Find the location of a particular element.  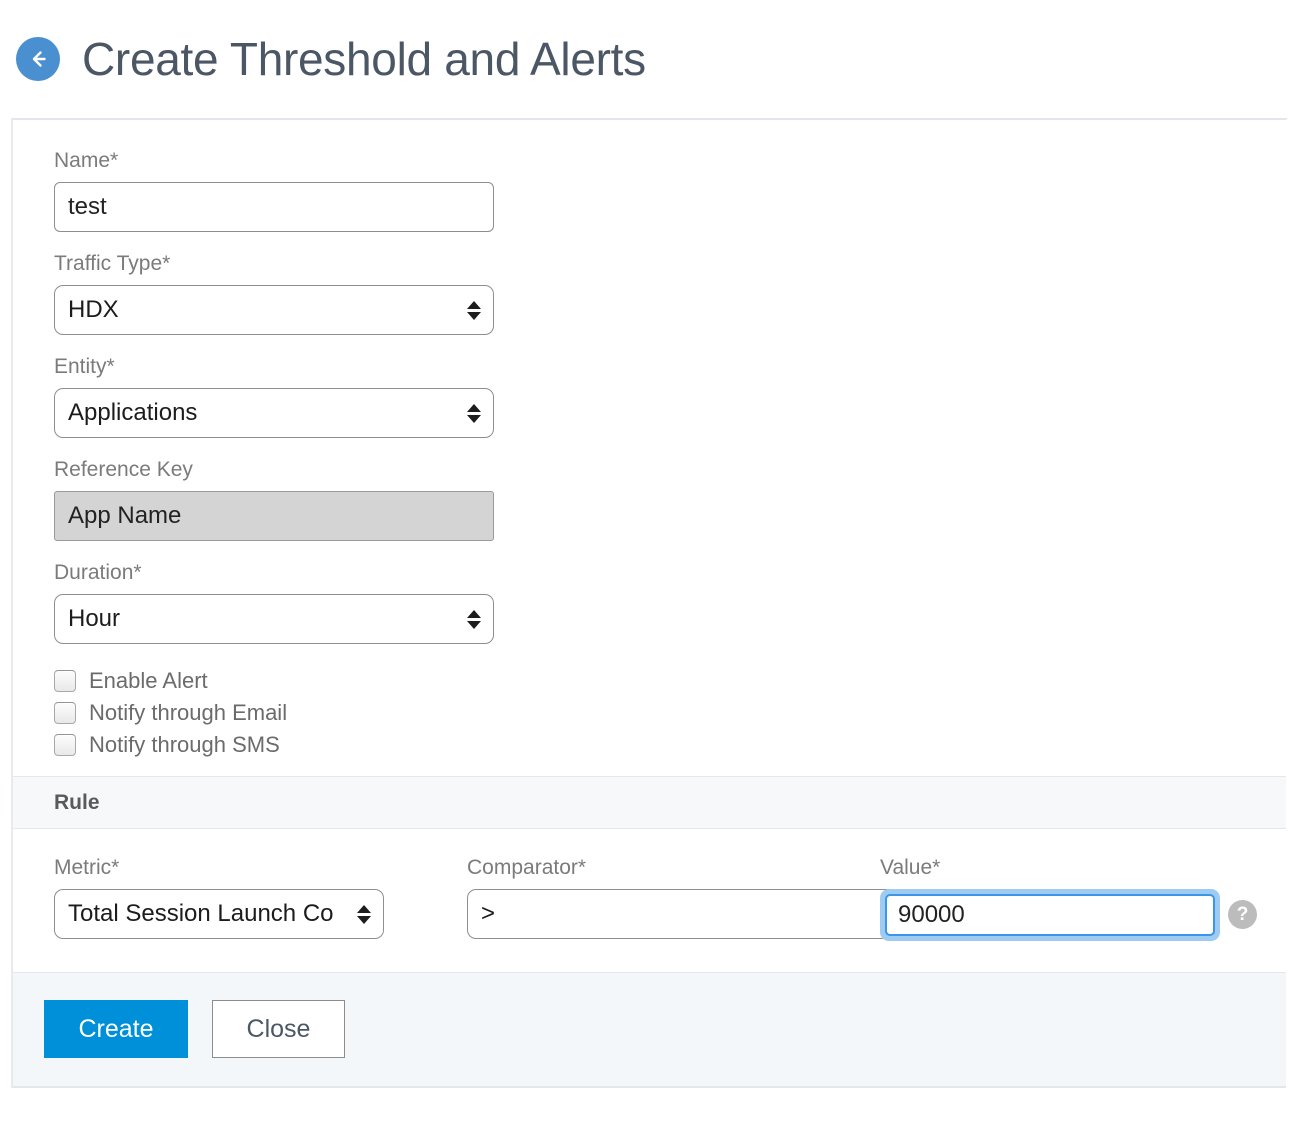

comparator-select-wrap: > is located at coordinates (687, 914).